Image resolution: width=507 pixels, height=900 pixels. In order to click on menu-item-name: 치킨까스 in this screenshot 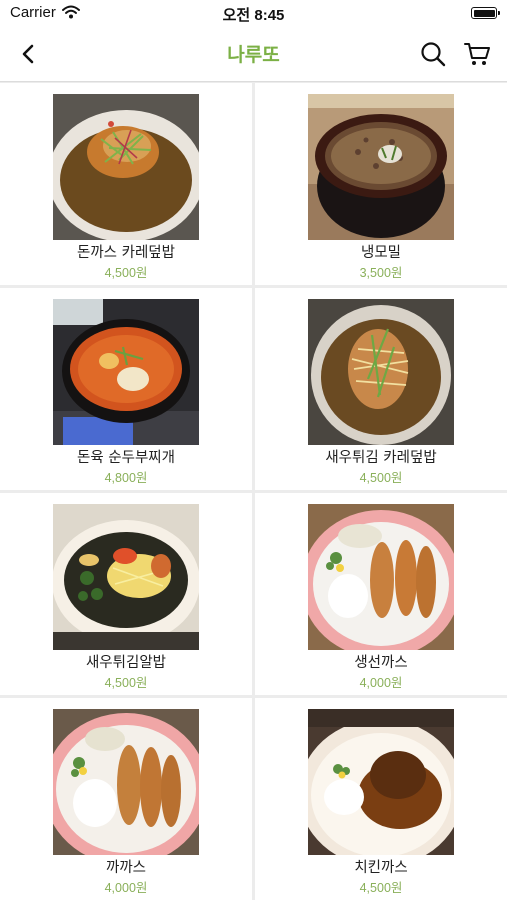, I will do `click(381, 868)`.